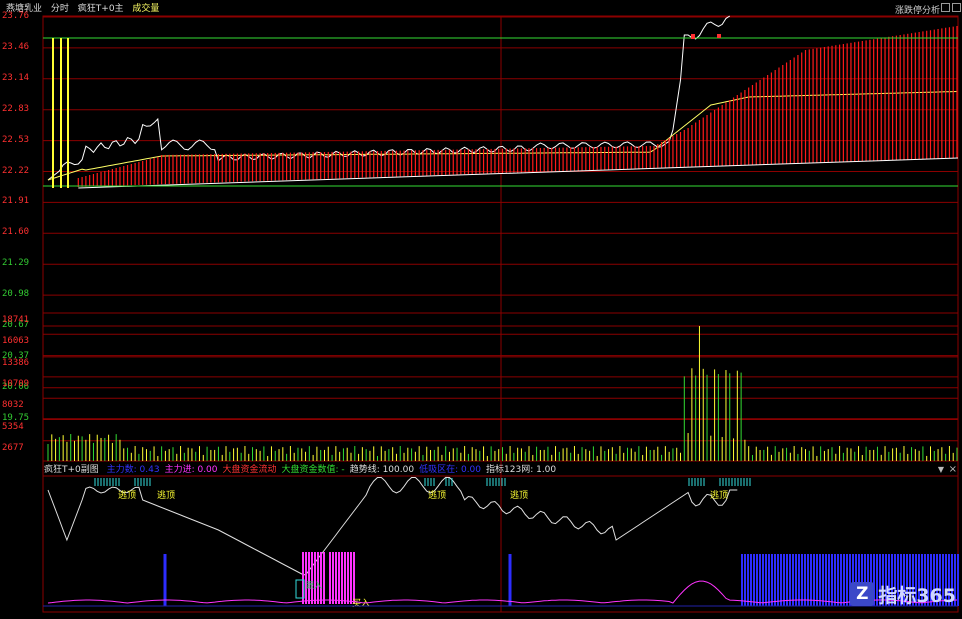  Describe the element at coordinates (146, 9) in the screenshot. I see `volume-label: 成交量` at that location.